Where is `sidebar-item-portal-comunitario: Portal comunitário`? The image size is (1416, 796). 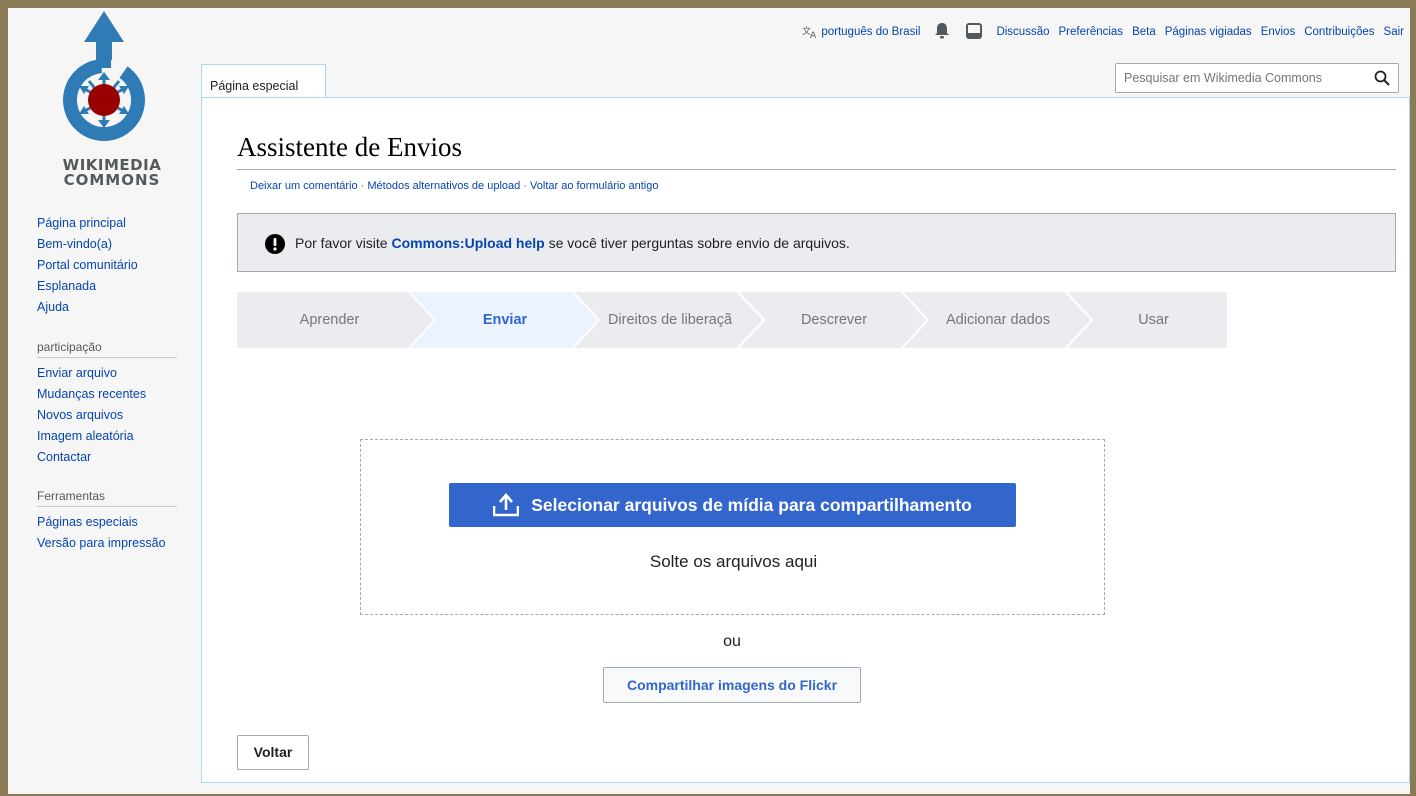
sidebar-item-portal-comunitario: Portal comunitário is located at coordinates (117, 265).